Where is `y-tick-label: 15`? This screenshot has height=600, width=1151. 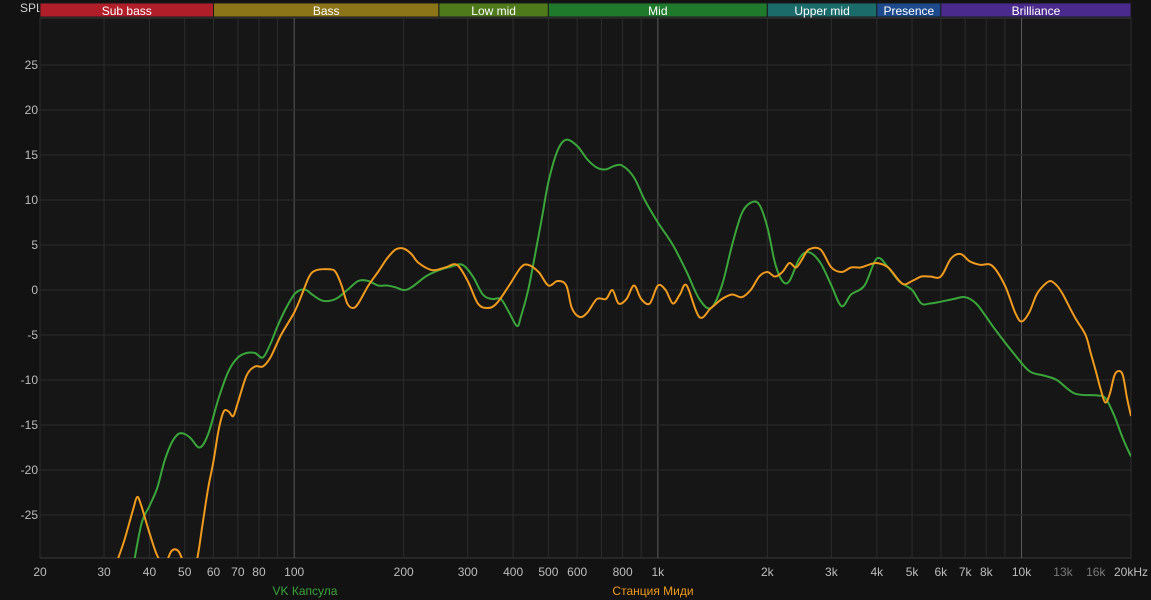 y-tick-label: 15 is located at coordinates (32, 155).